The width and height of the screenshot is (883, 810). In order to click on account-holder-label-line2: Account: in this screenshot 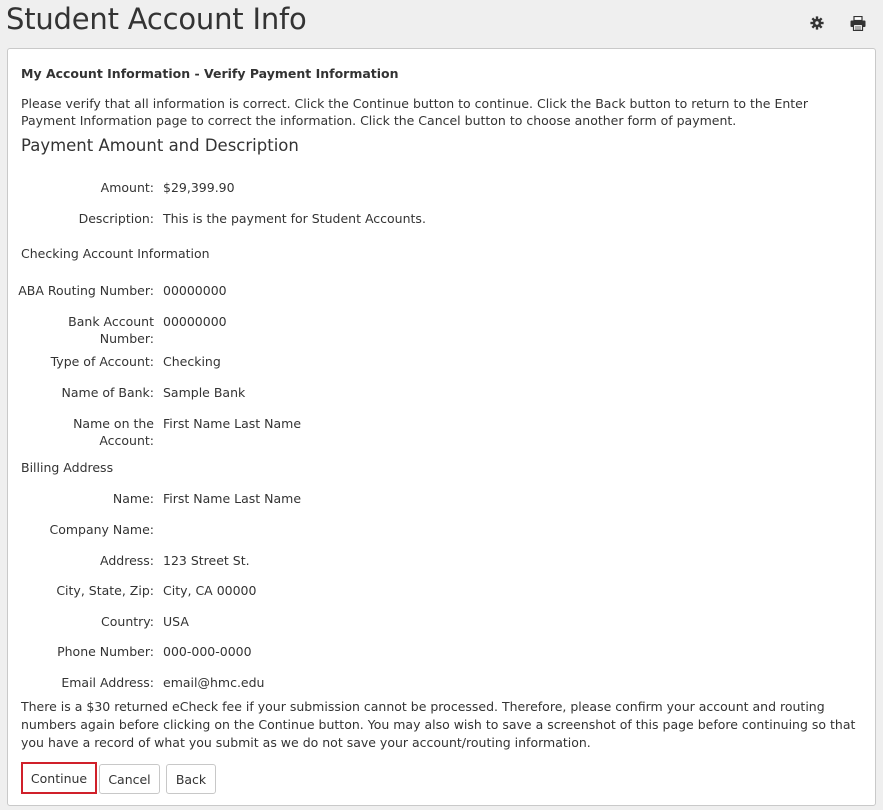, I will do `click(126, 440)`.